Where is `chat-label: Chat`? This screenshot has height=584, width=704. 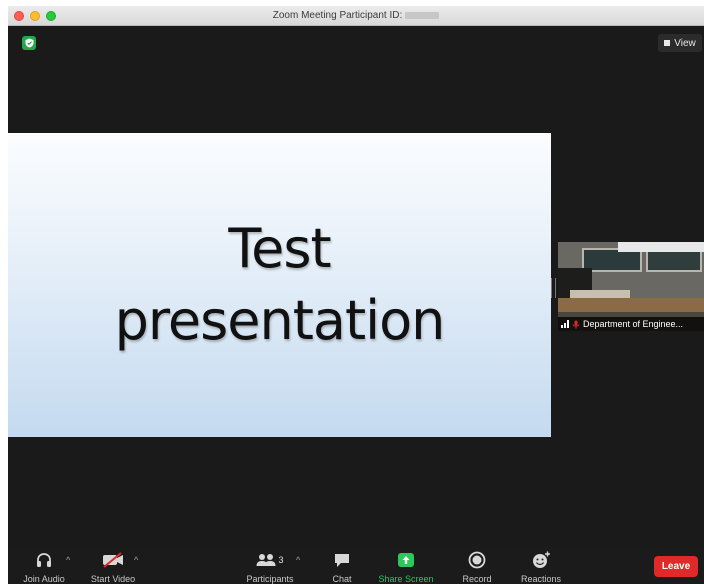
chat-label: Chat is located at coordinates (342, 579).